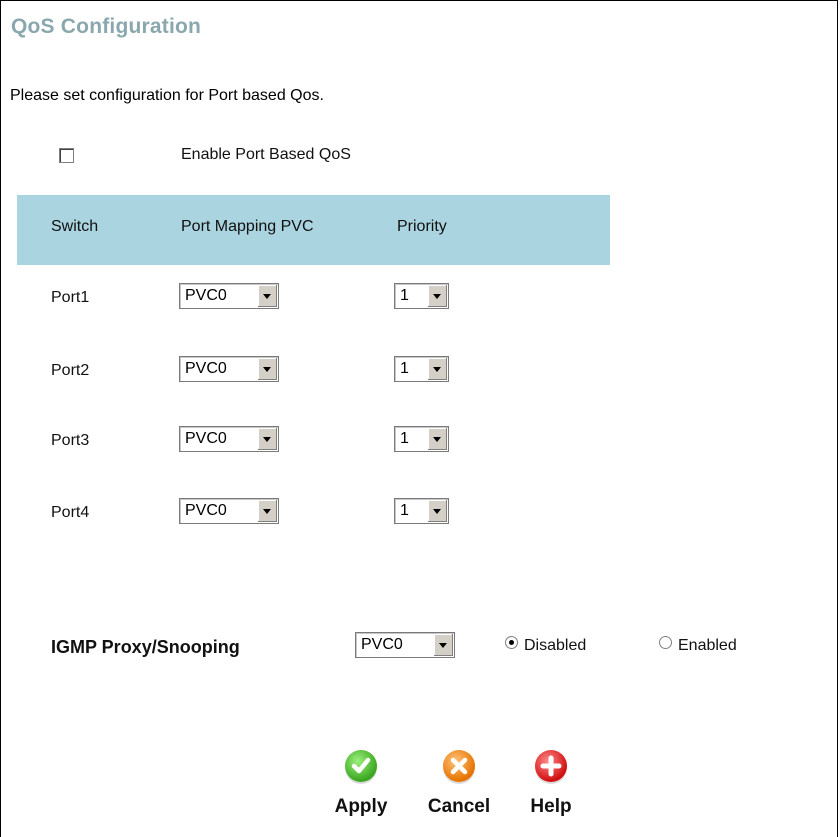 The image size is (840, 837). Describe the element at coordinates (421, 439) in the screenshot. I see `port3-priority-select: 1` at that location.